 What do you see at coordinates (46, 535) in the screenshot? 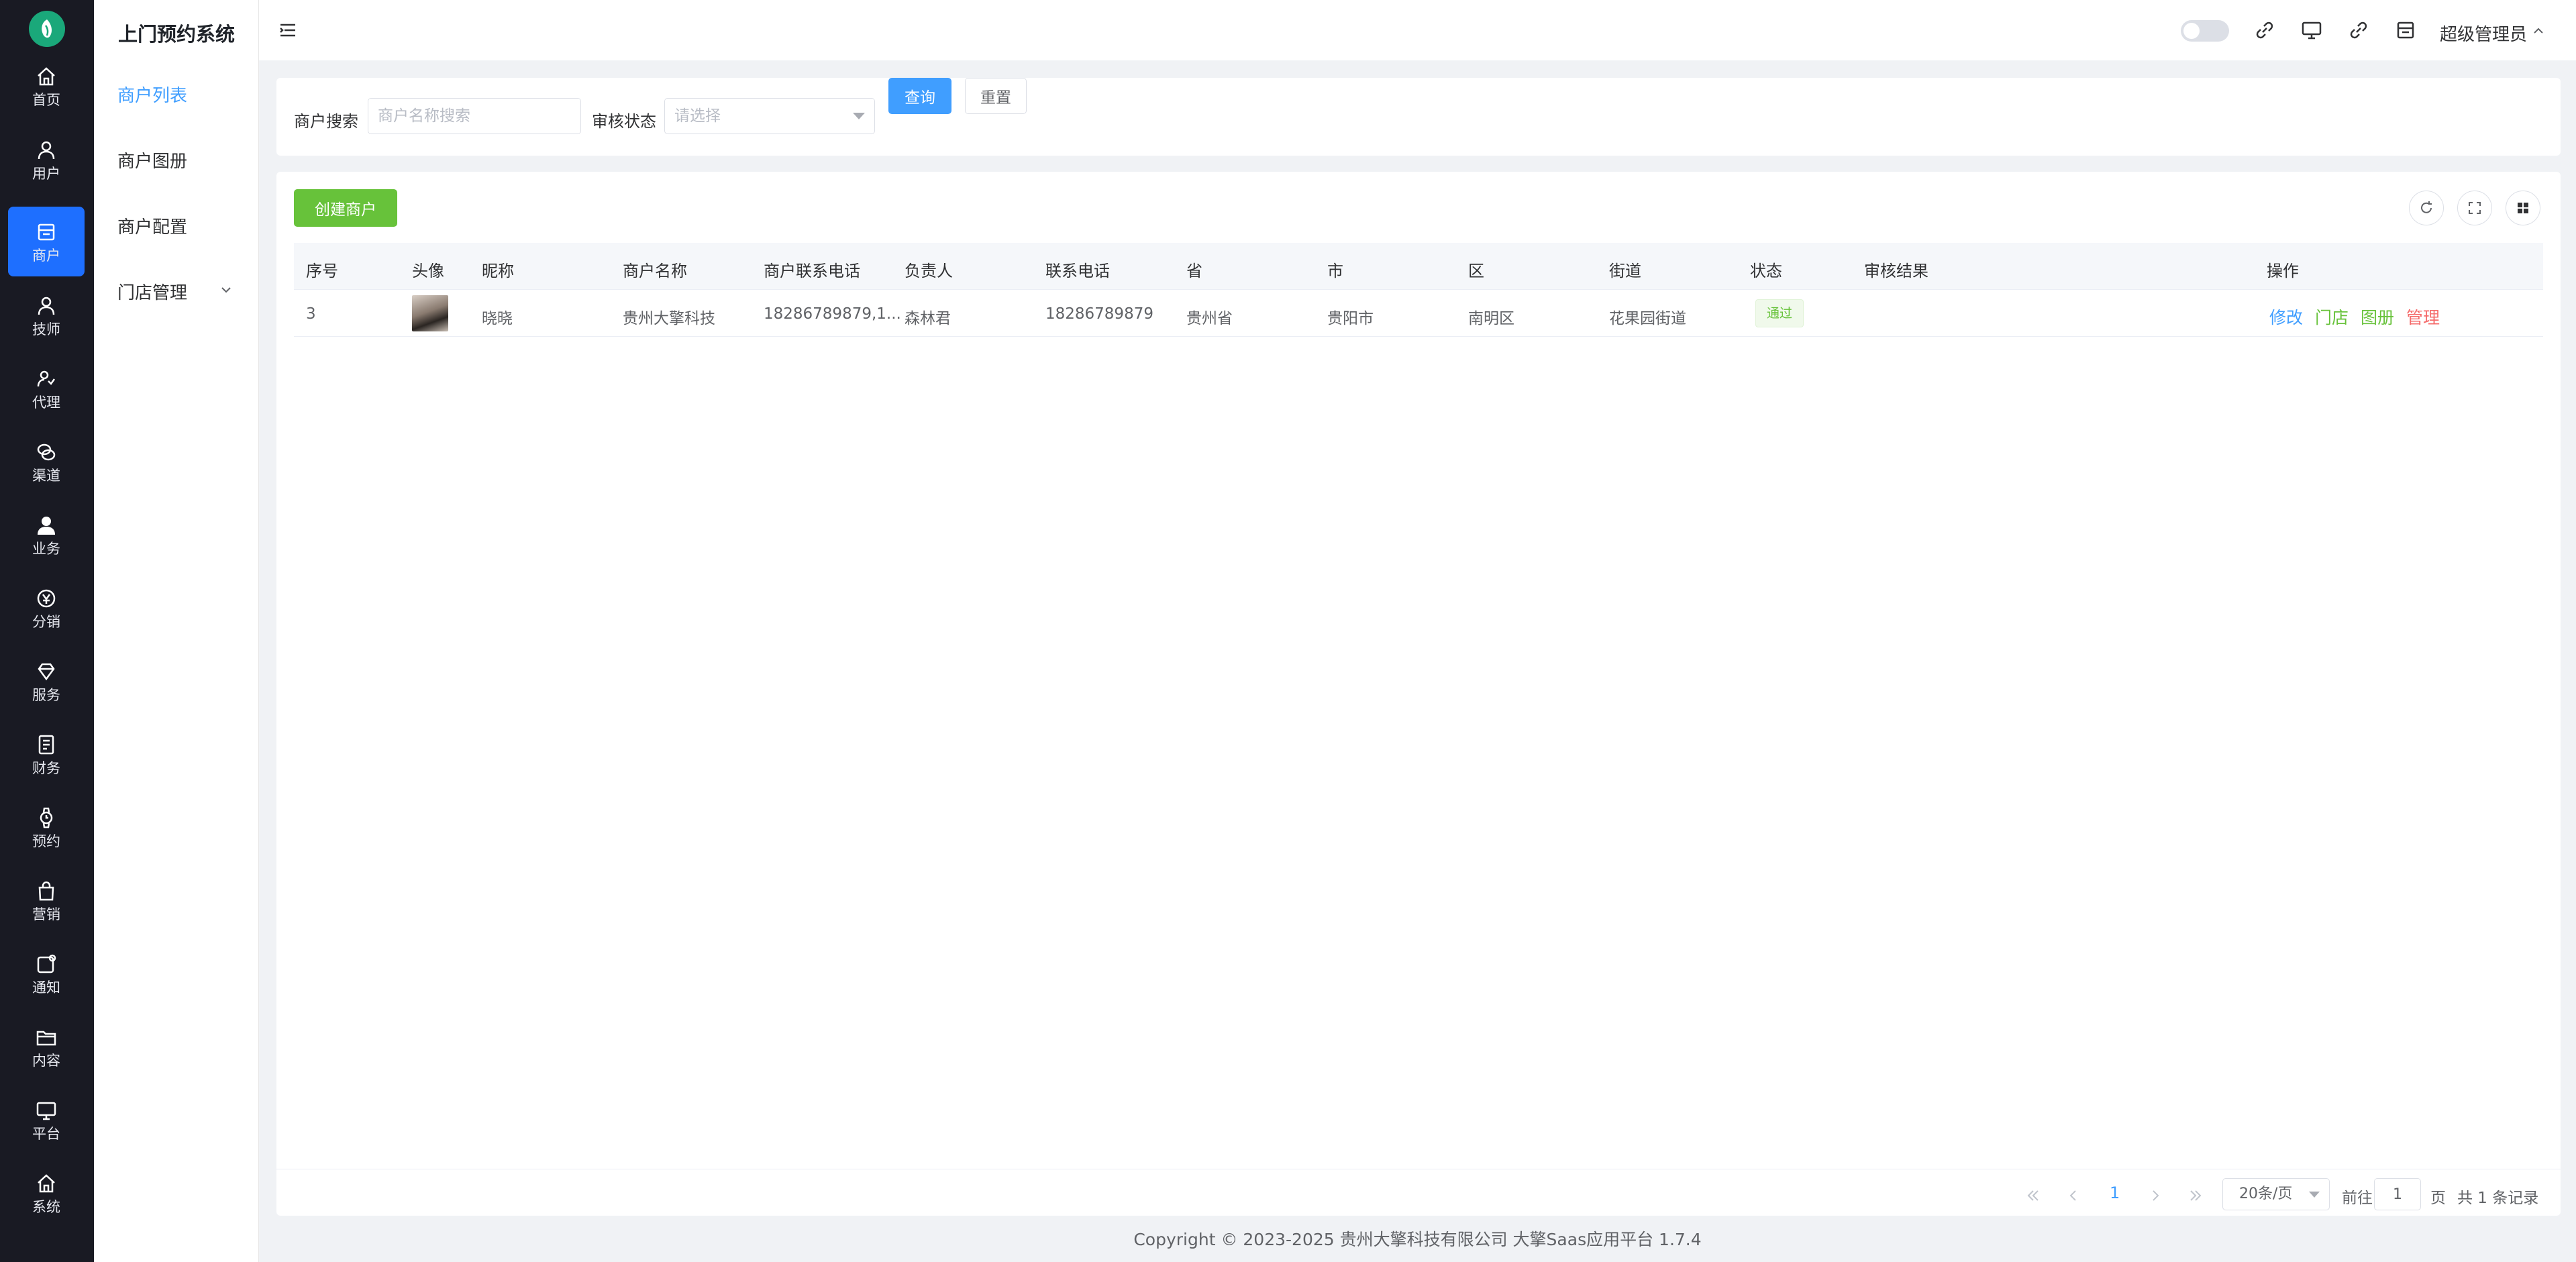
I see `rail-item-business: 业务` at bounding box center [46, 535].